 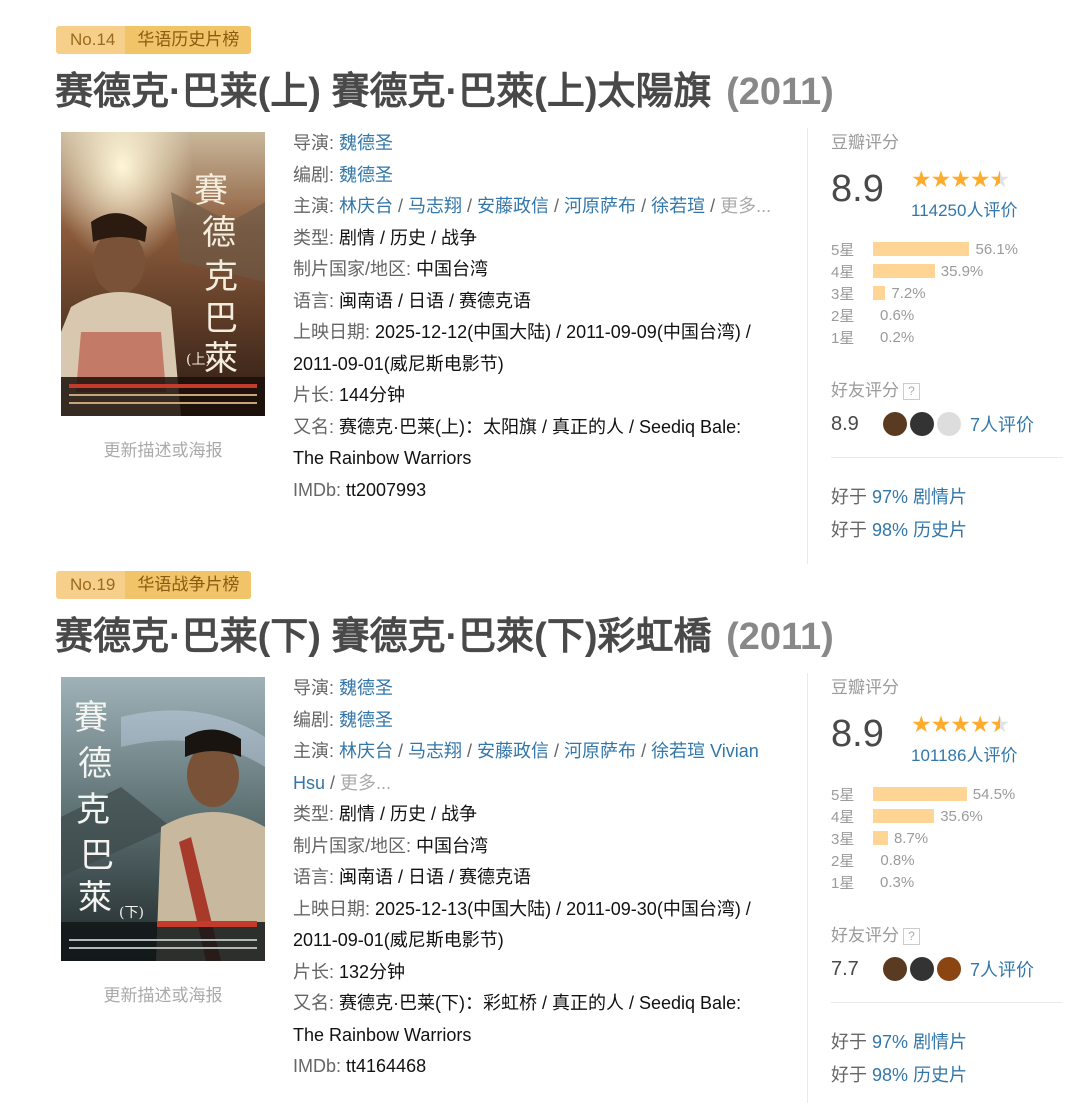 What do you see at coordinates (951, 271) in the screenshot?
I see `rating-bar-row: 4星 35.9%` at bounding box center [951, 271].